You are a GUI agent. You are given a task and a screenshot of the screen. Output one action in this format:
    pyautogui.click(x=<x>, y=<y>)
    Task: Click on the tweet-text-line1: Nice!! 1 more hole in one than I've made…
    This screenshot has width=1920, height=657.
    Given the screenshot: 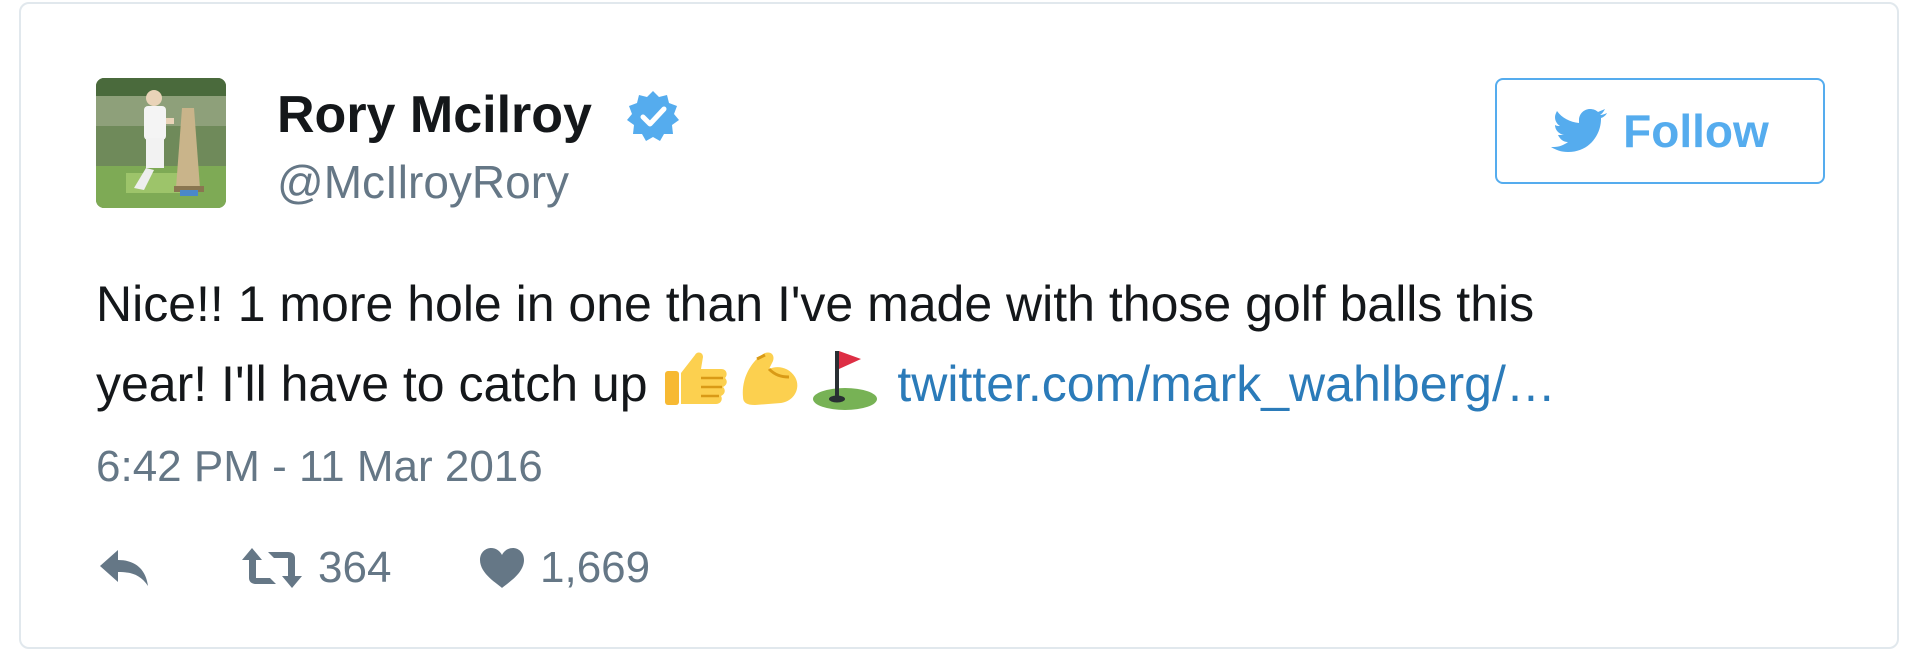 What is the action you would take?
    pyautogui.click(x=815, y=304)
    